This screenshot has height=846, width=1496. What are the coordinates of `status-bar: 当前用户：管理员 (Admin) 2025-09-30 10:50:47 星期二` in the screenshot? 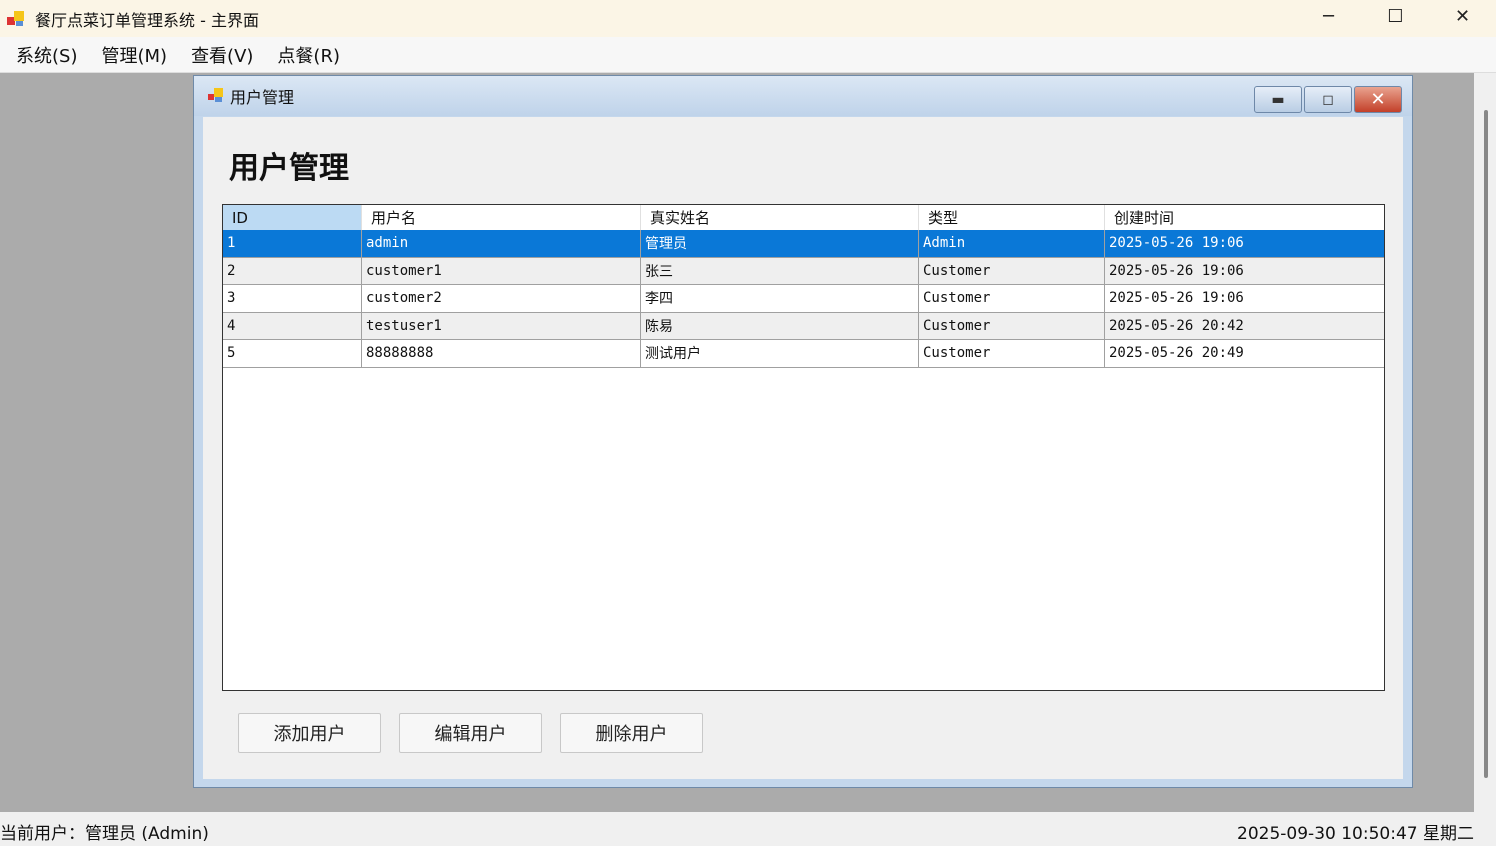 It's located at (748, 829).